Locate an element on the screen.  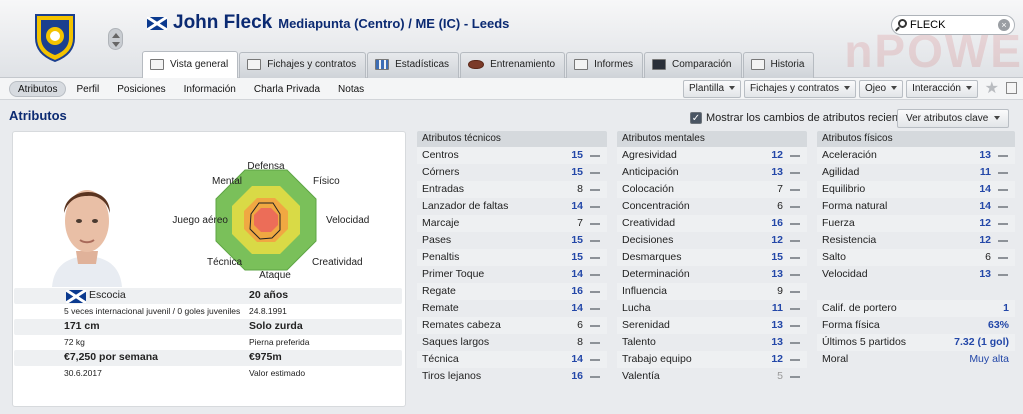
attribute-row: Tiros lejanos 16 is located at coordinates (512, 376).